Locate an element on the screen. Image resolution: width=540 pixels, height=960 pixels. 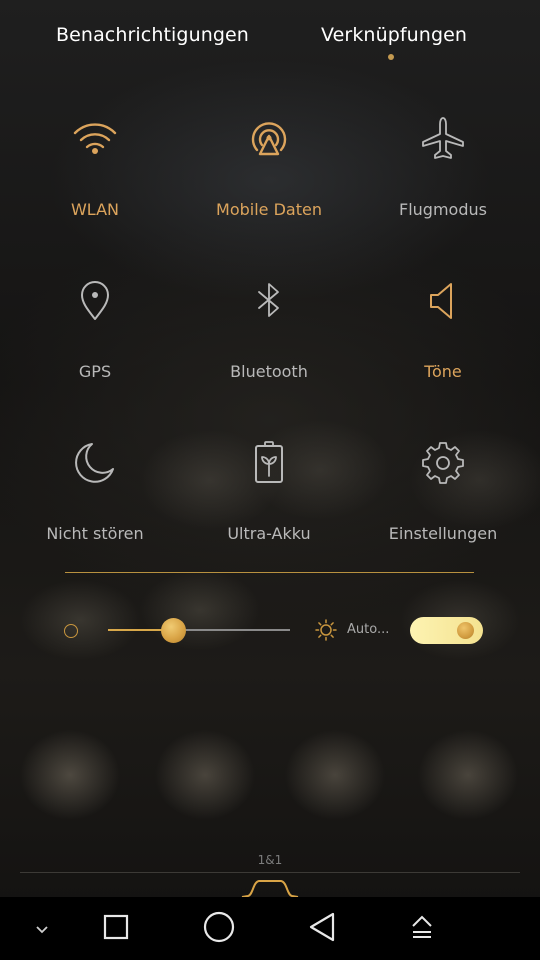
tile-label: Einstellungen is located at coordinates (443, 533).